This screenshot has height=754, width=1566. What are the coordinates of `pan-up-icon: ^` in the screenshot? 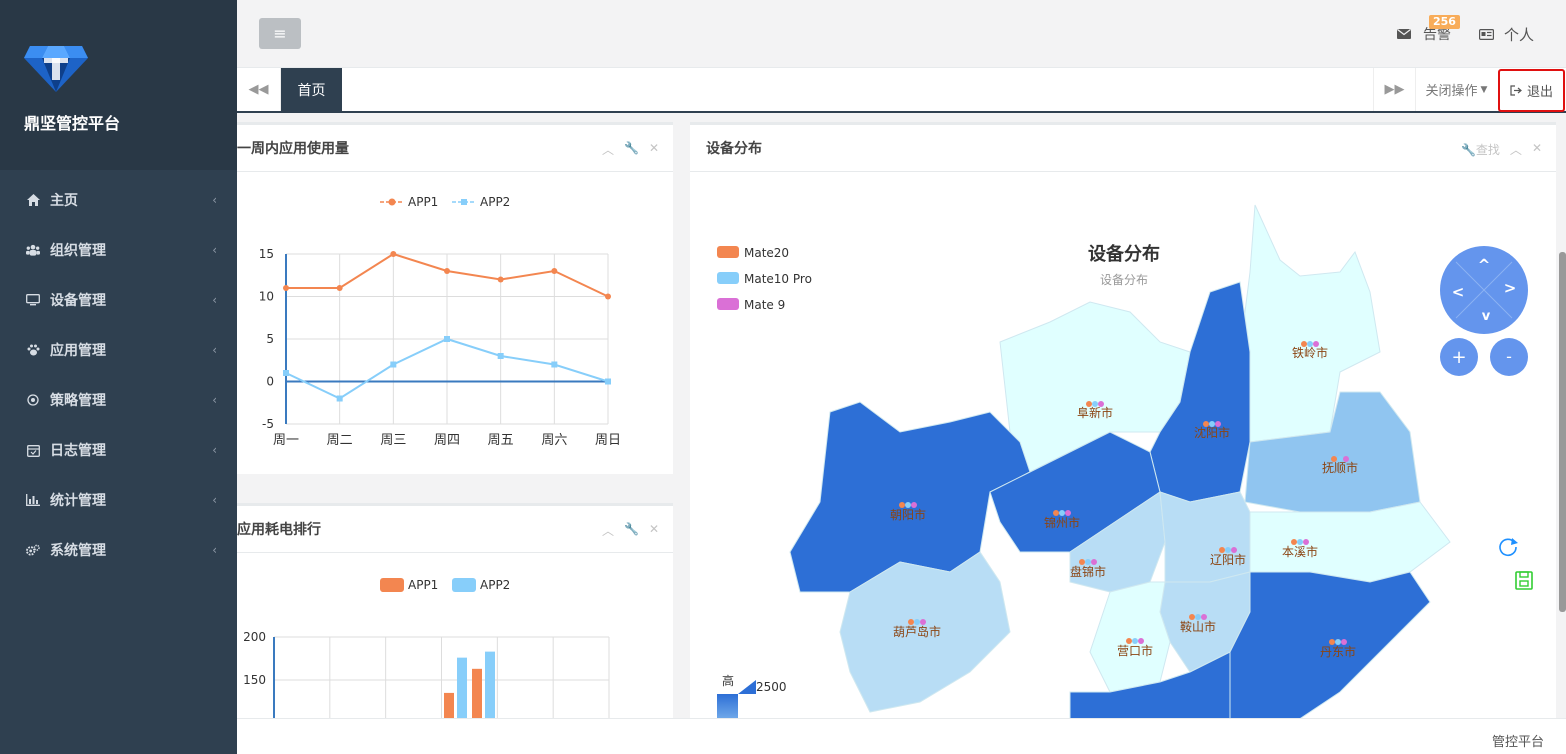 It's located at (1484, 265).